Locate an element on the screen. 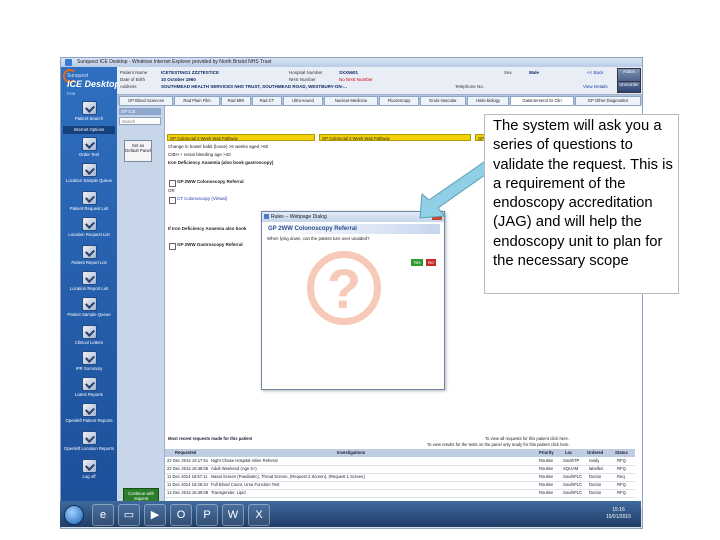 This screenshot has height=540, width=720. logo-product: ICE Desktop is located at coordinates (94, 84).